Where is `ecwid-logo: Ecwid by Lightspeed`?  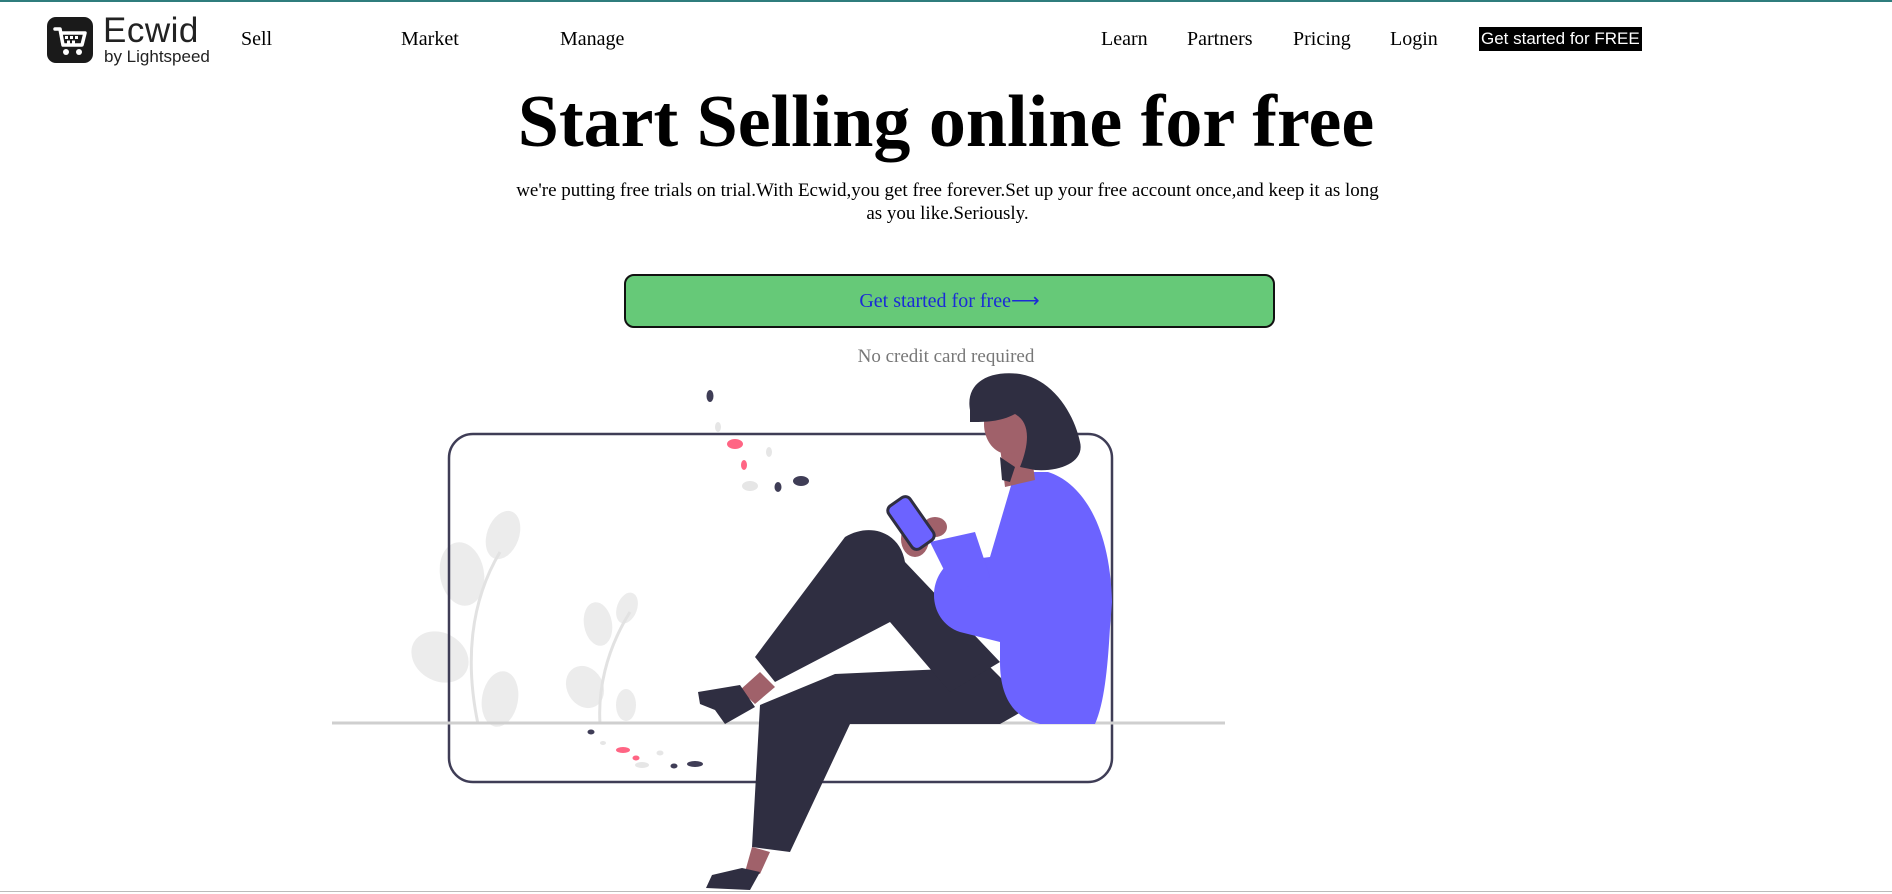
ecwid-logo: Ecwid by Lightspeed is located at coordinates (132, 39).